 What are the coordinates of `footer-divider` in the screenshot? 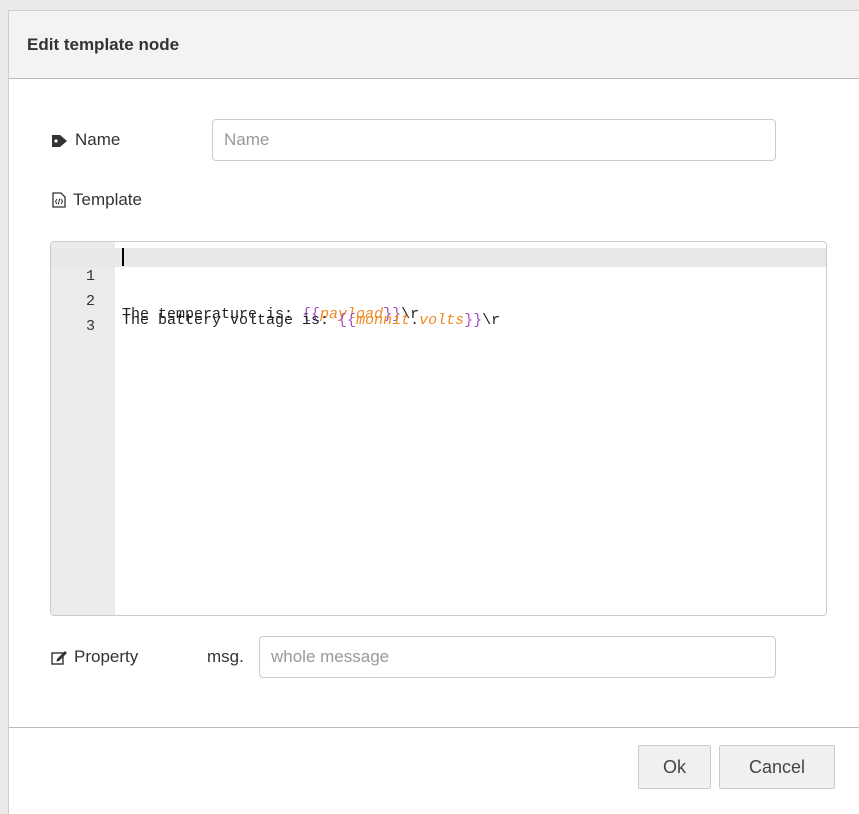 It's located at (434, 727).